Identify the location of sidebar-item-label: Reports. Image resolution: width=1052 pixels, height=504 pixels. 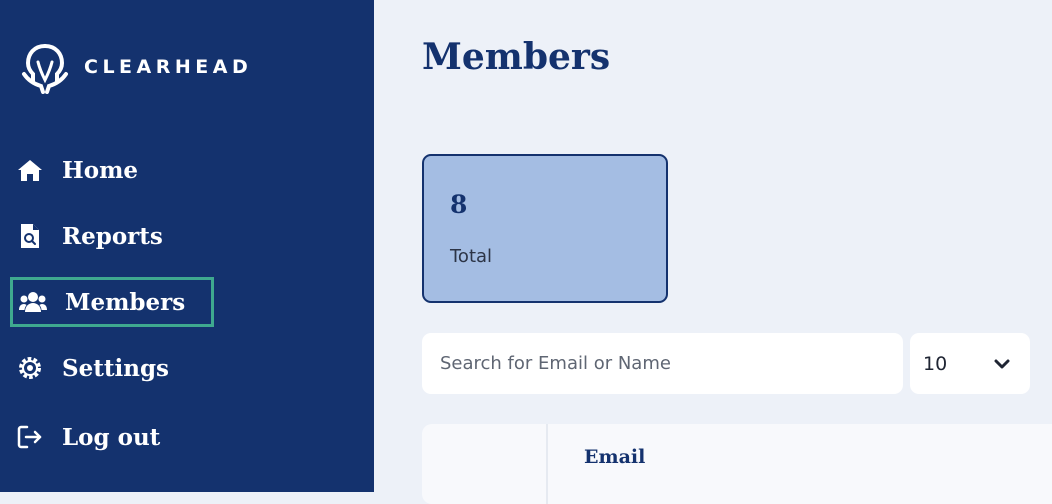
(112, 236).